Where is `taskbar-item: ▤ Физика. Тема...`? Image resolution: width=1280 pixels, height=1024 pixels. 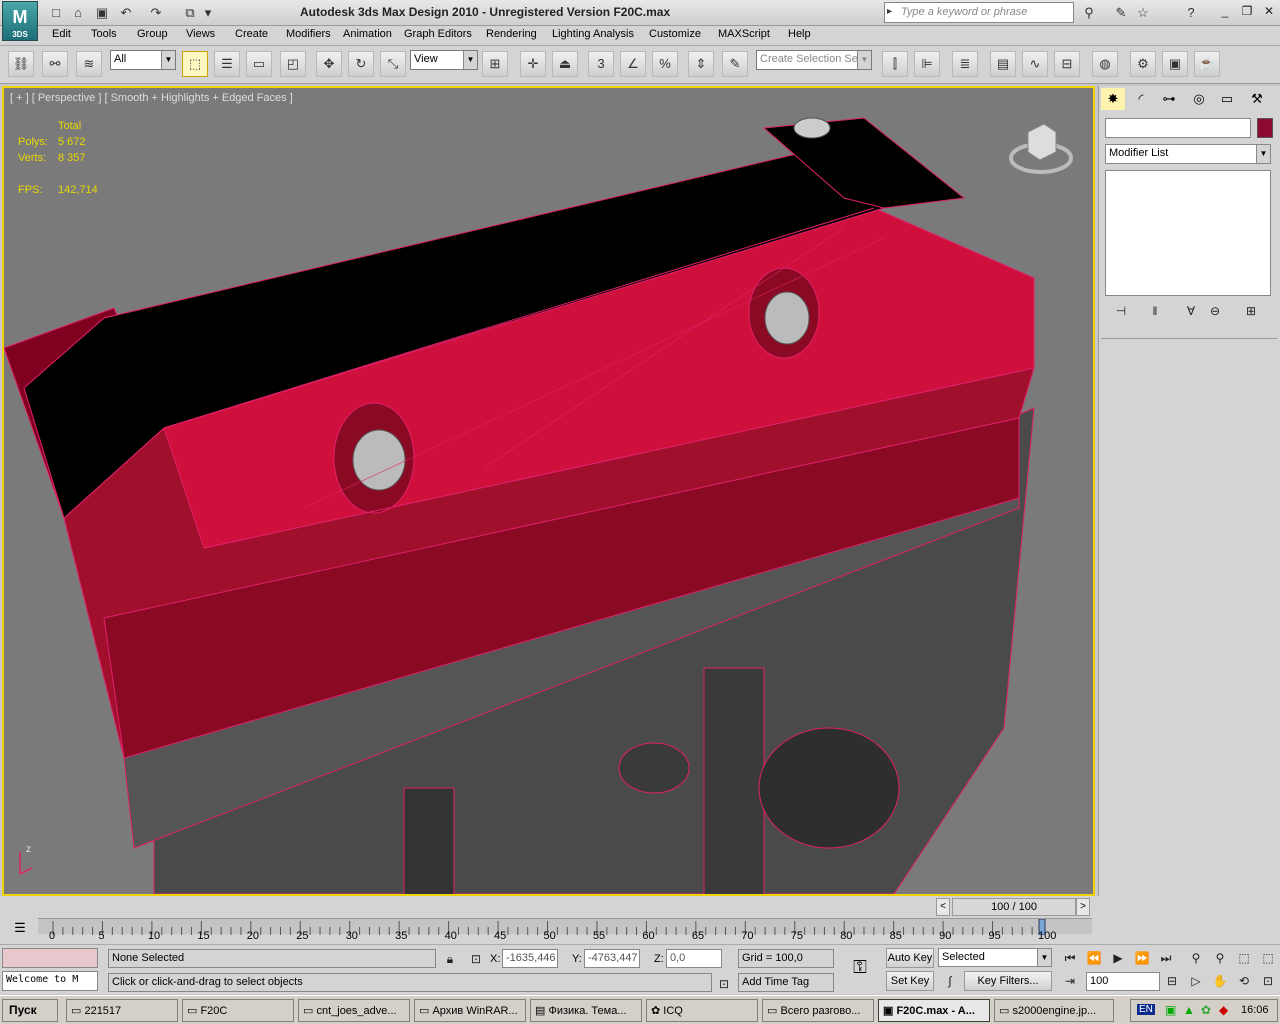 taskbar-item: ▤ Физика. Тема... is located at coordinates (586, 1010).